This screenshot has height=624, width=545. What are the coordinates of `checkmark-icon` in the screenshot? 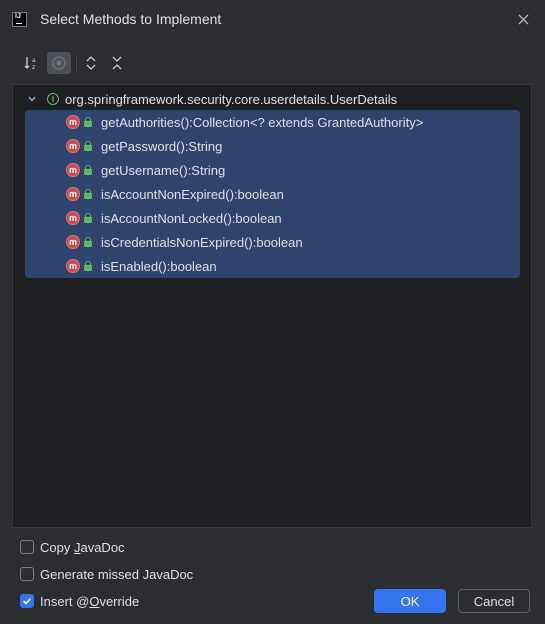 It's located at (27, 601).